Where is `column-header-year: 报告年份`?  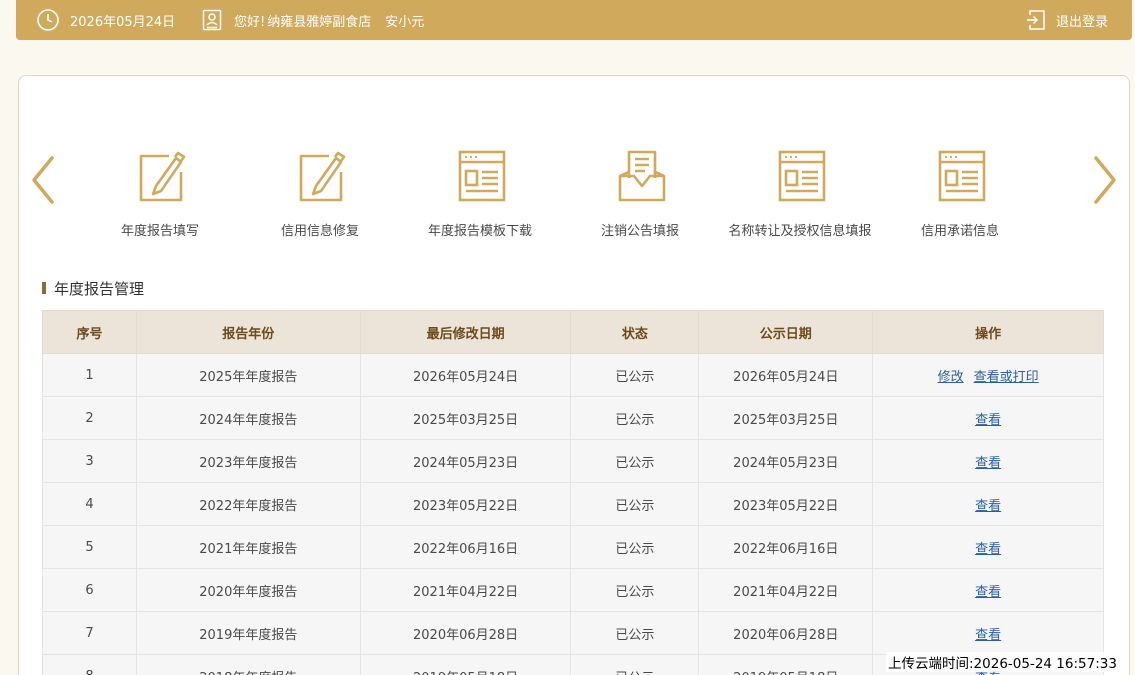
column-header-year: 报告年份 is located at coordinates (248, 332).